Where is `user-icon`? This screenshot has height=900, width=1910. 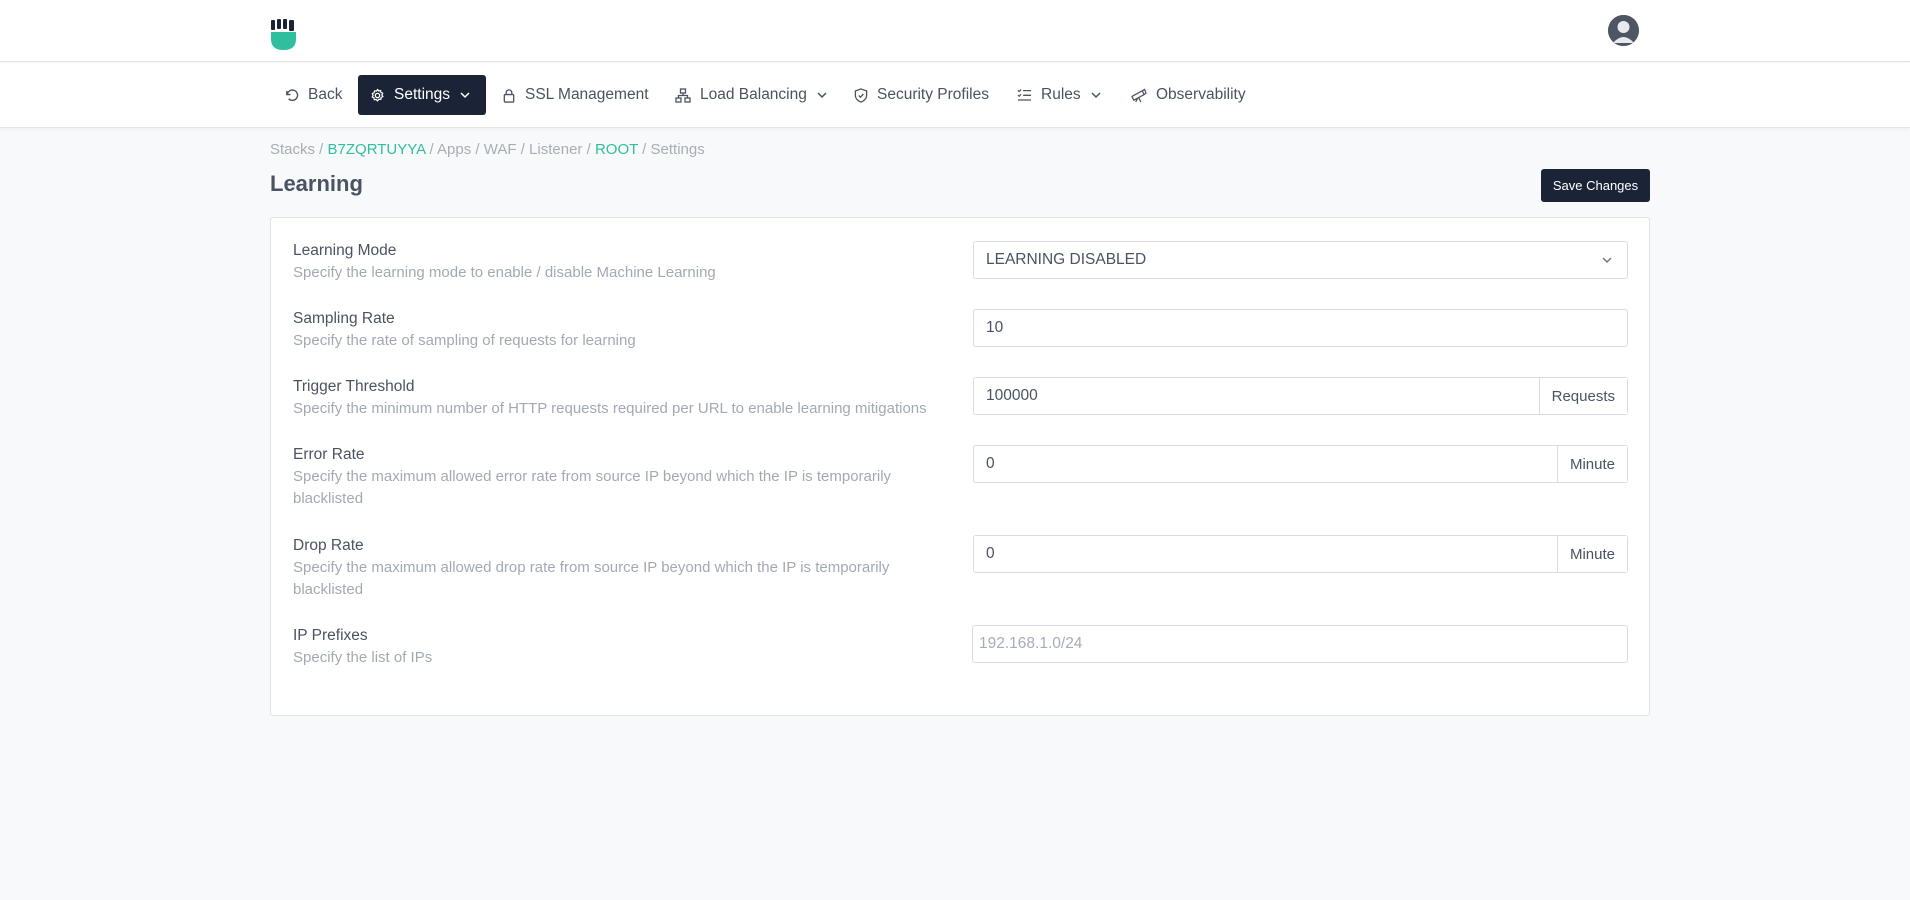 user-icon is located at coordinates (1623, 30).